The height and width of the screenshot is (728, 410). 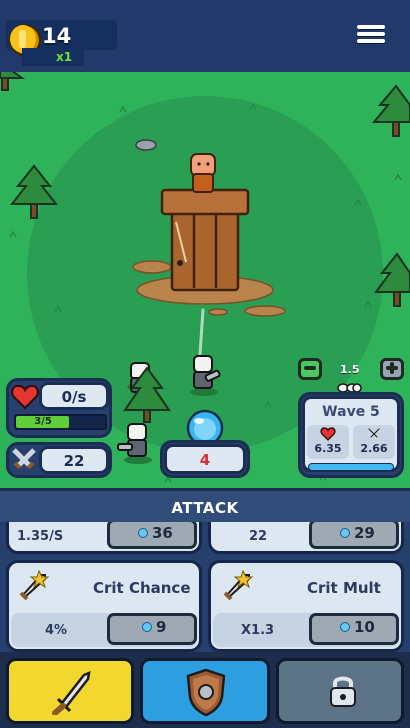 I want to click on attack-power-panel: 22, so click(x=59, y=460).